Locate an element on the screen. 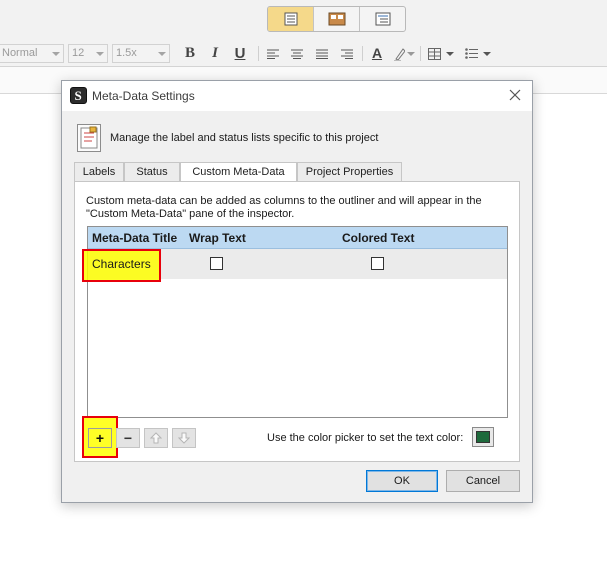 This screenshot has height=562, width=607. table-header: Meta-Data Title Wrap Text Colored Text is located at coordinates (297, 238).